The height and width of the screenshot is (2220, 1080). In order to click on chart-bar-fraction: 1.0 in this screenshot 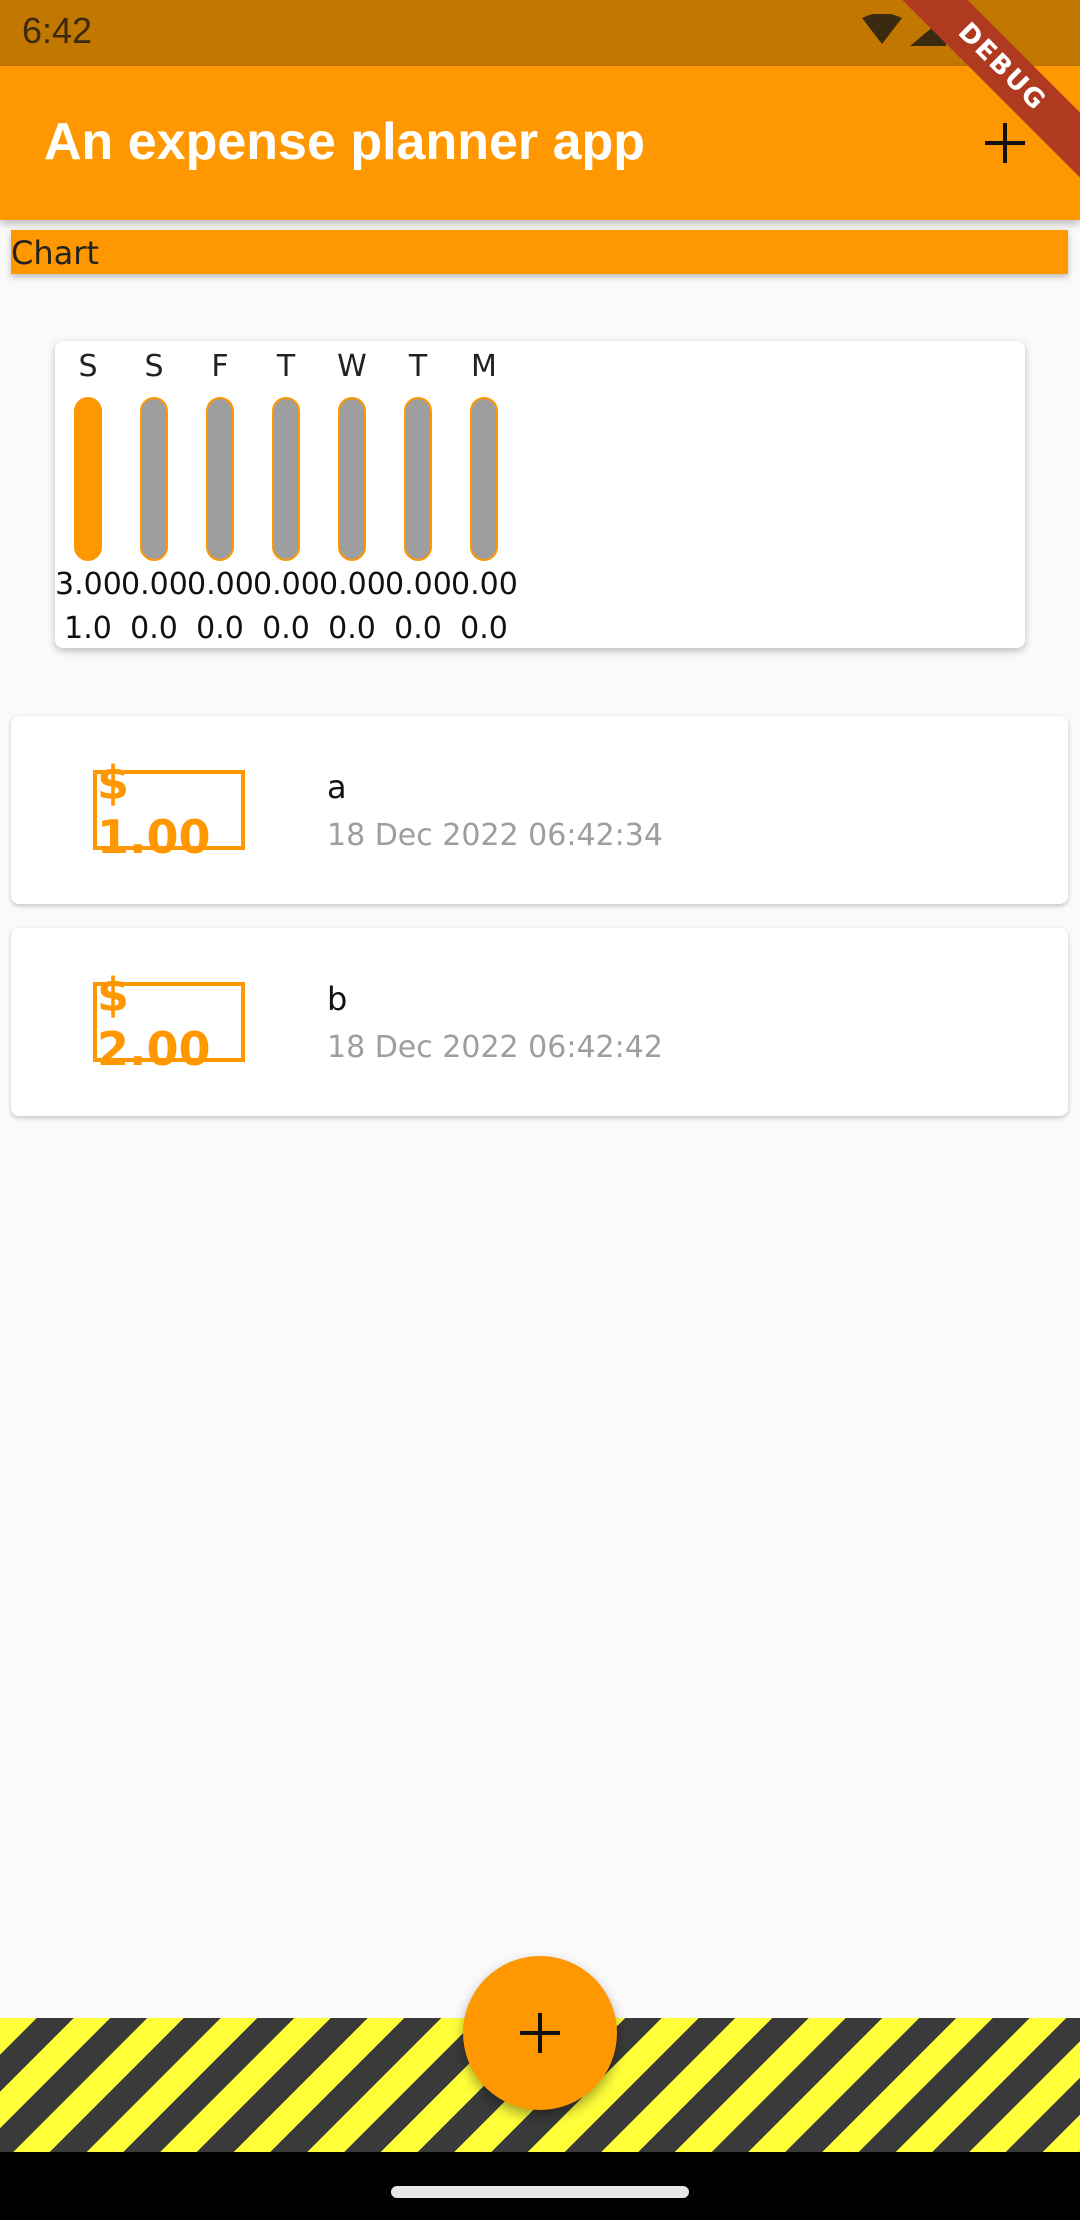, I will do `click(88, 628)`.